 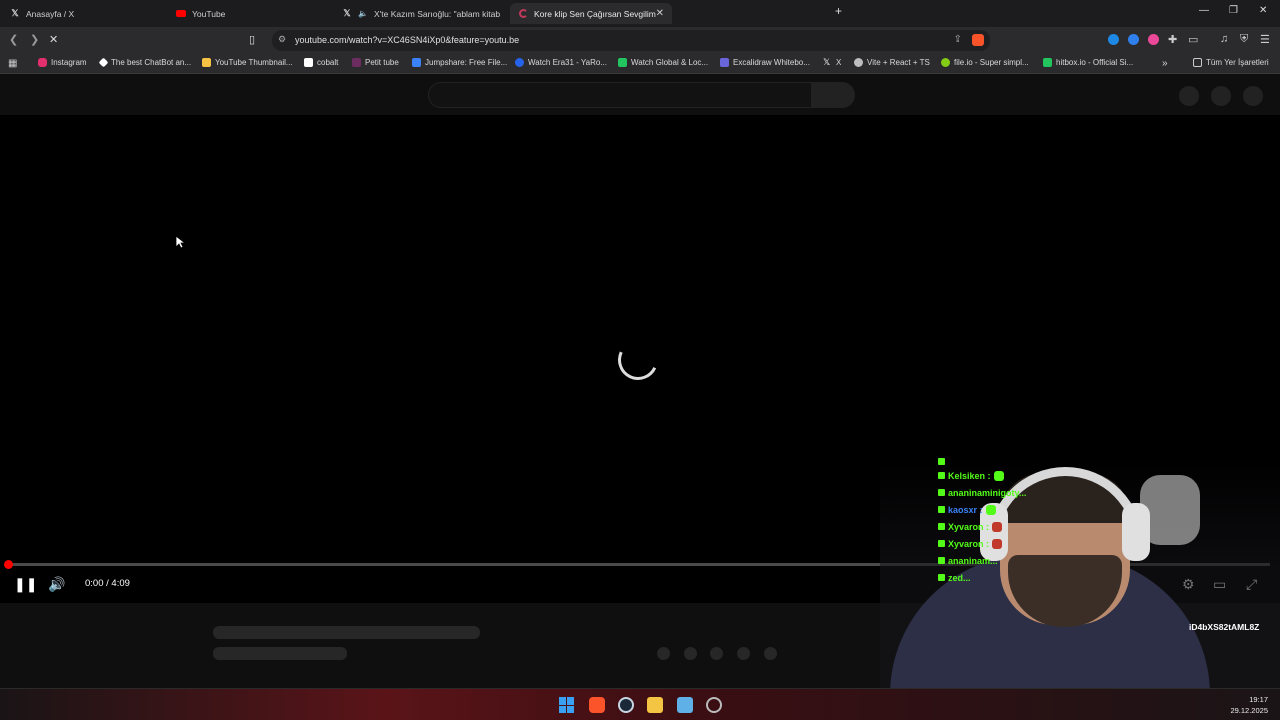 What do you see at coordinates (56, 584) in the screenshot?
I see `volume-button: 🔊` at bounding box center [56, 584].